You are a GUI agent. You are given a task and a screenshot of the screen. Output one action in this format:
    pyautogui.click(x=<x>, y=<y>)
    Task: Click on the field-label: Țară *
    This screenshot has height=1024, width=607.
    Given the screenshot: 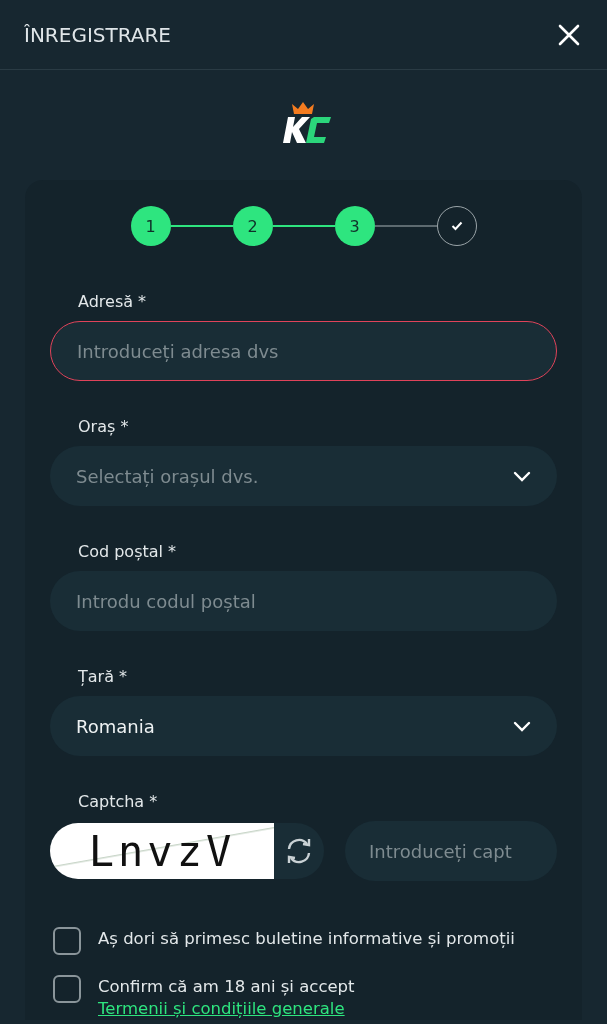 What is the action you would take?
    pyautogui.click(x=103, y=677)
    